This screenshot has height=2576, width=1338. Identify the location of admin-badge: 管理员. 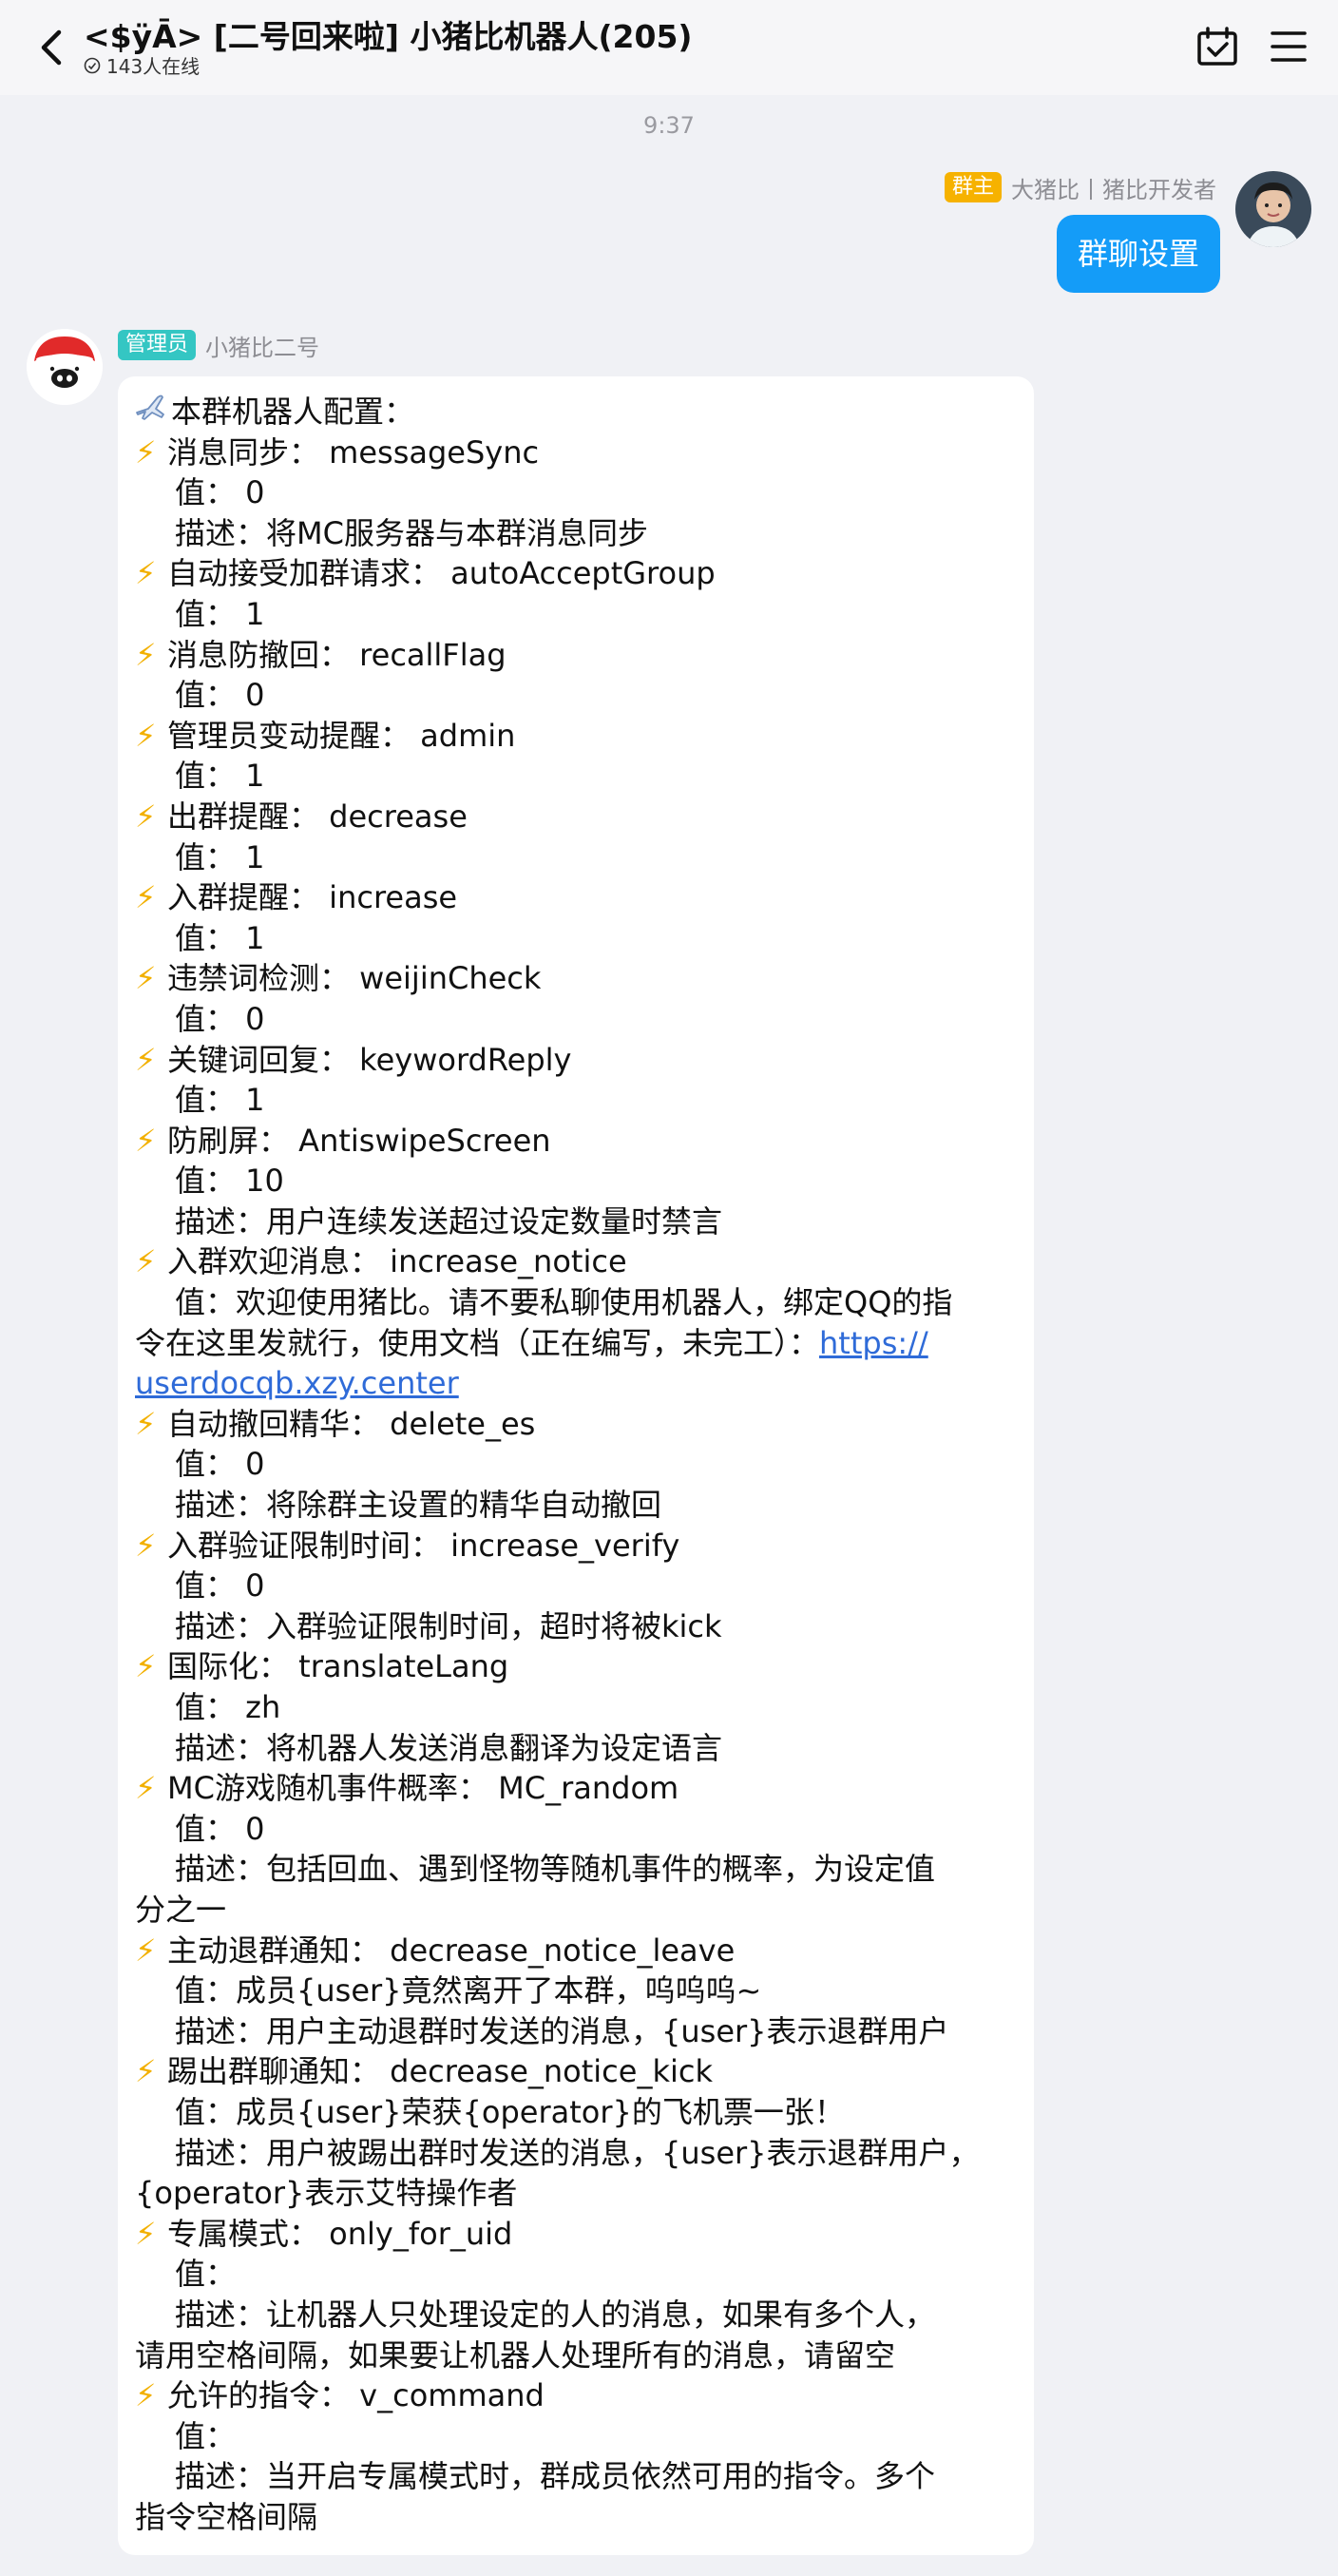
(158, 345).